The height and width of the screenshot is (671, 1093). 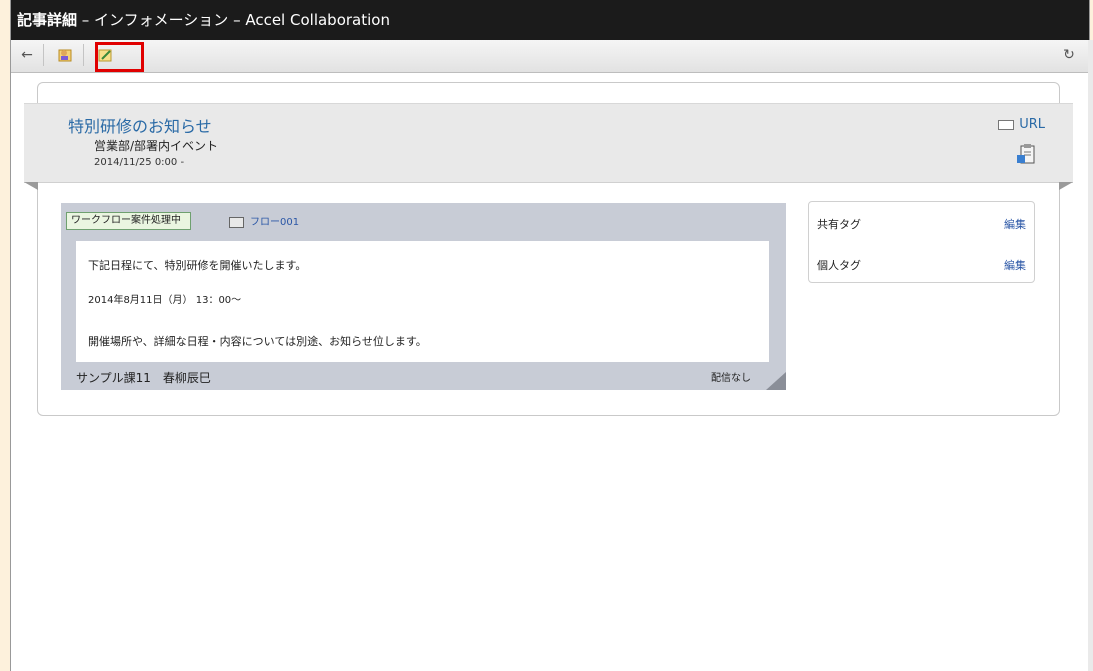 I want to click on scrollbar, so click(x=1090, y=355).